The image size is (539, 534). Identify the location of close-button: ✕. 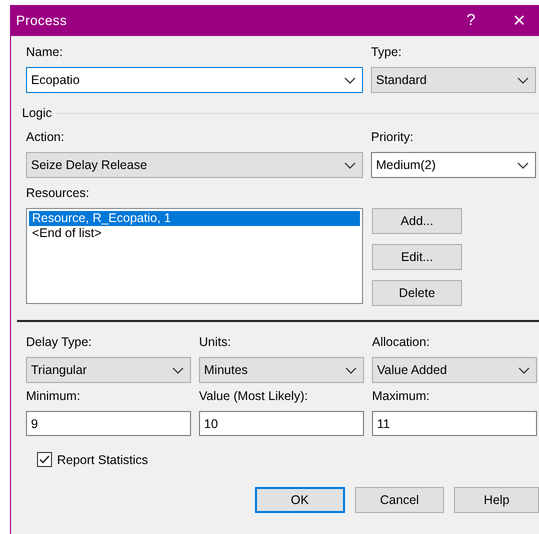
(519, 20).